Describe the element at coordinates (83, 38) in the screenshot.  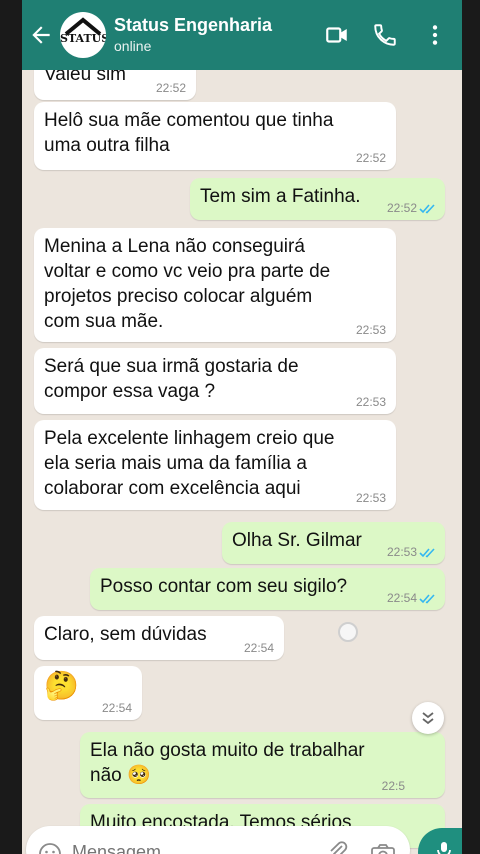
I see `avatar-logo-text: STATUS` at that location.